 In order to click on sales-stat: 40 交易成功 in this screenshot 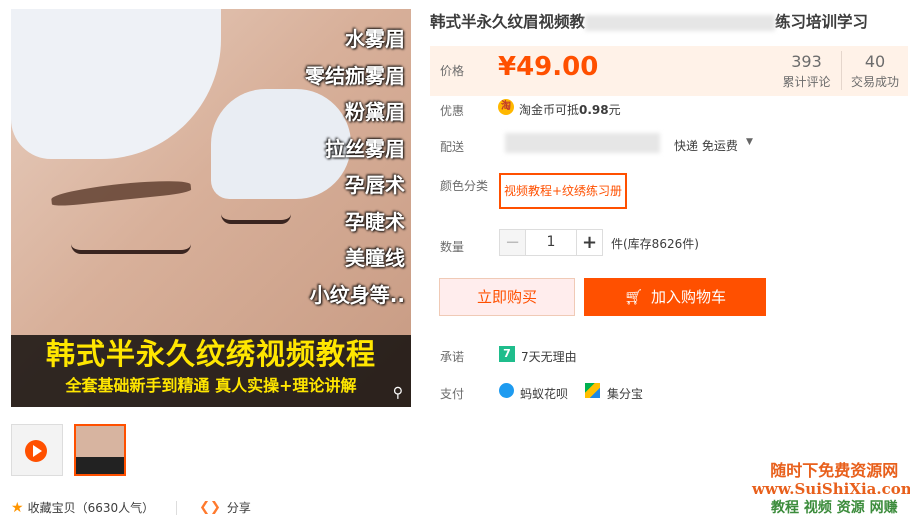, I will do `click(875, 70)`.